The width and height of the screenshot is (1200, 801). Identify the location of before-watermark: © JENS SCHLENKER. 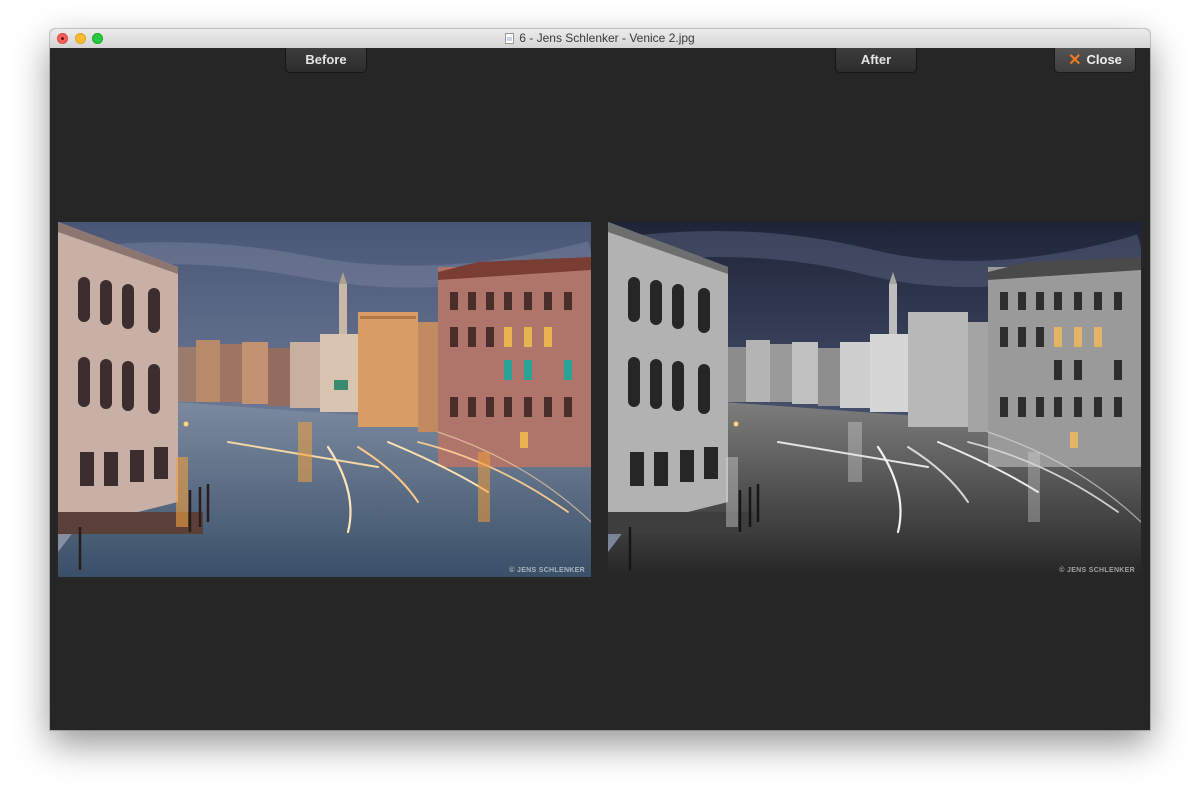
(547, 570).